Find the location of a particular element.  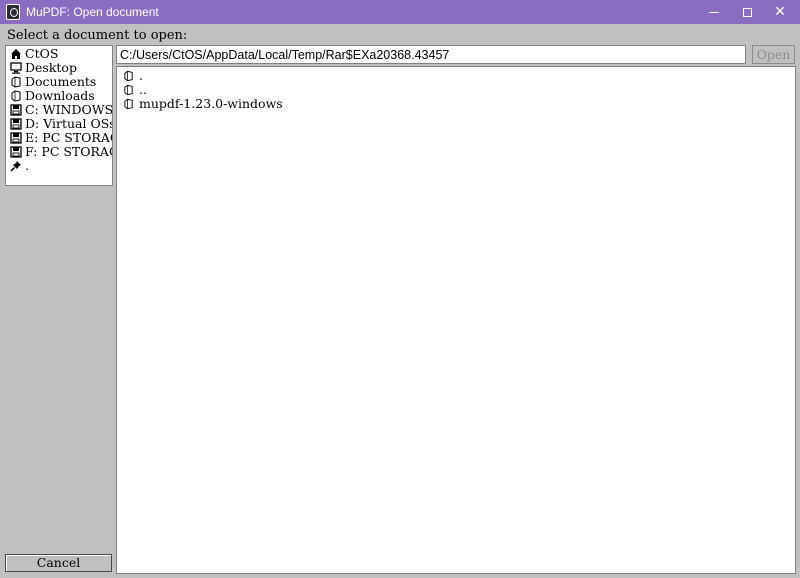

maximize-icon is located at coordinates (747, 12).